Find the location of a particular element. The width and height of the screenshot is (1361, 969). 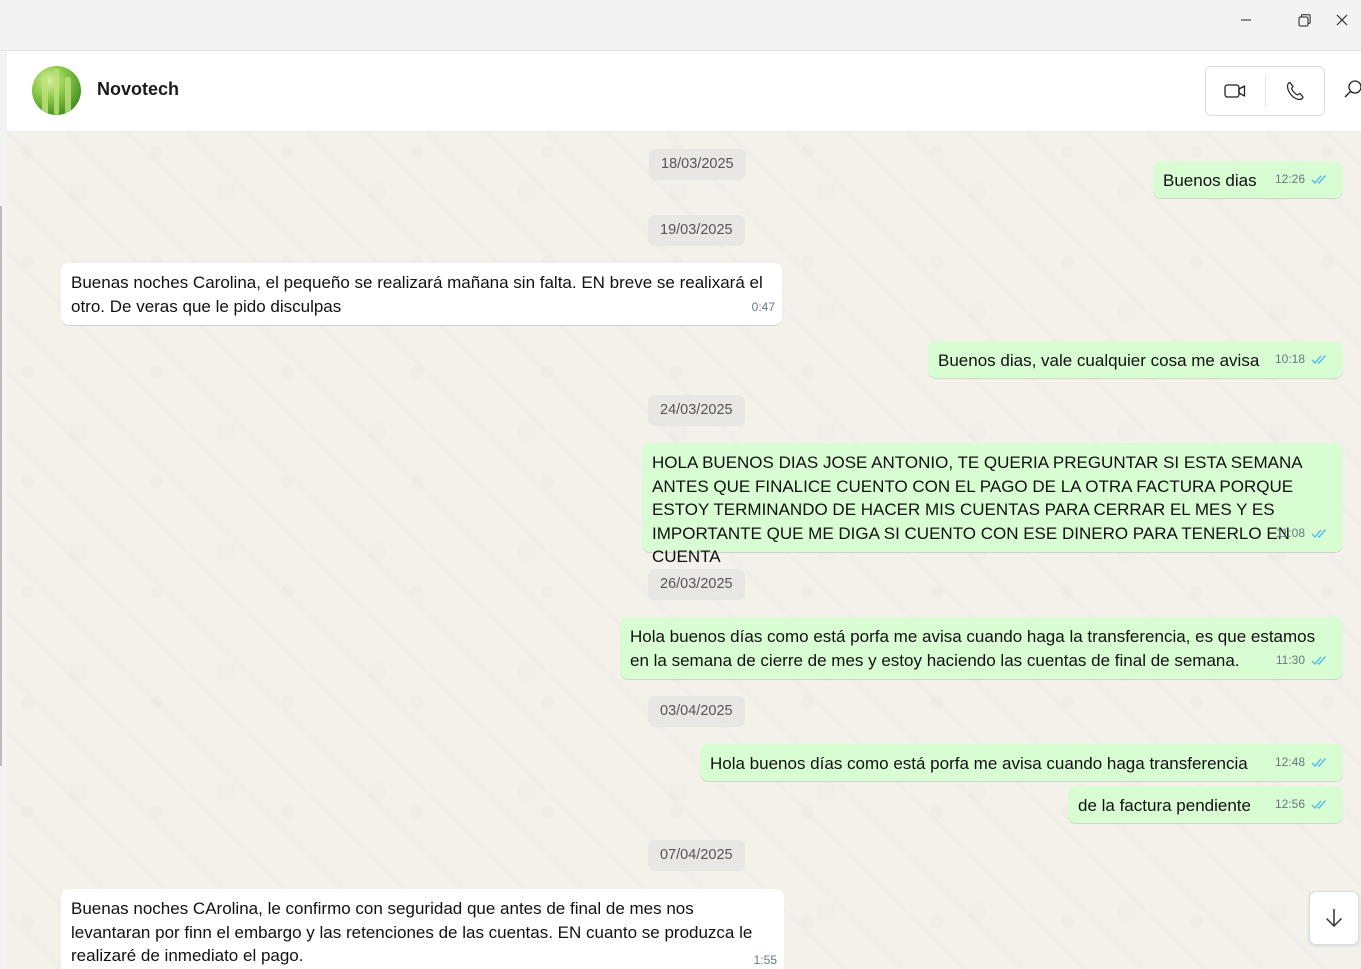

chat-header: Novotech is located at coordinates (684, 91).